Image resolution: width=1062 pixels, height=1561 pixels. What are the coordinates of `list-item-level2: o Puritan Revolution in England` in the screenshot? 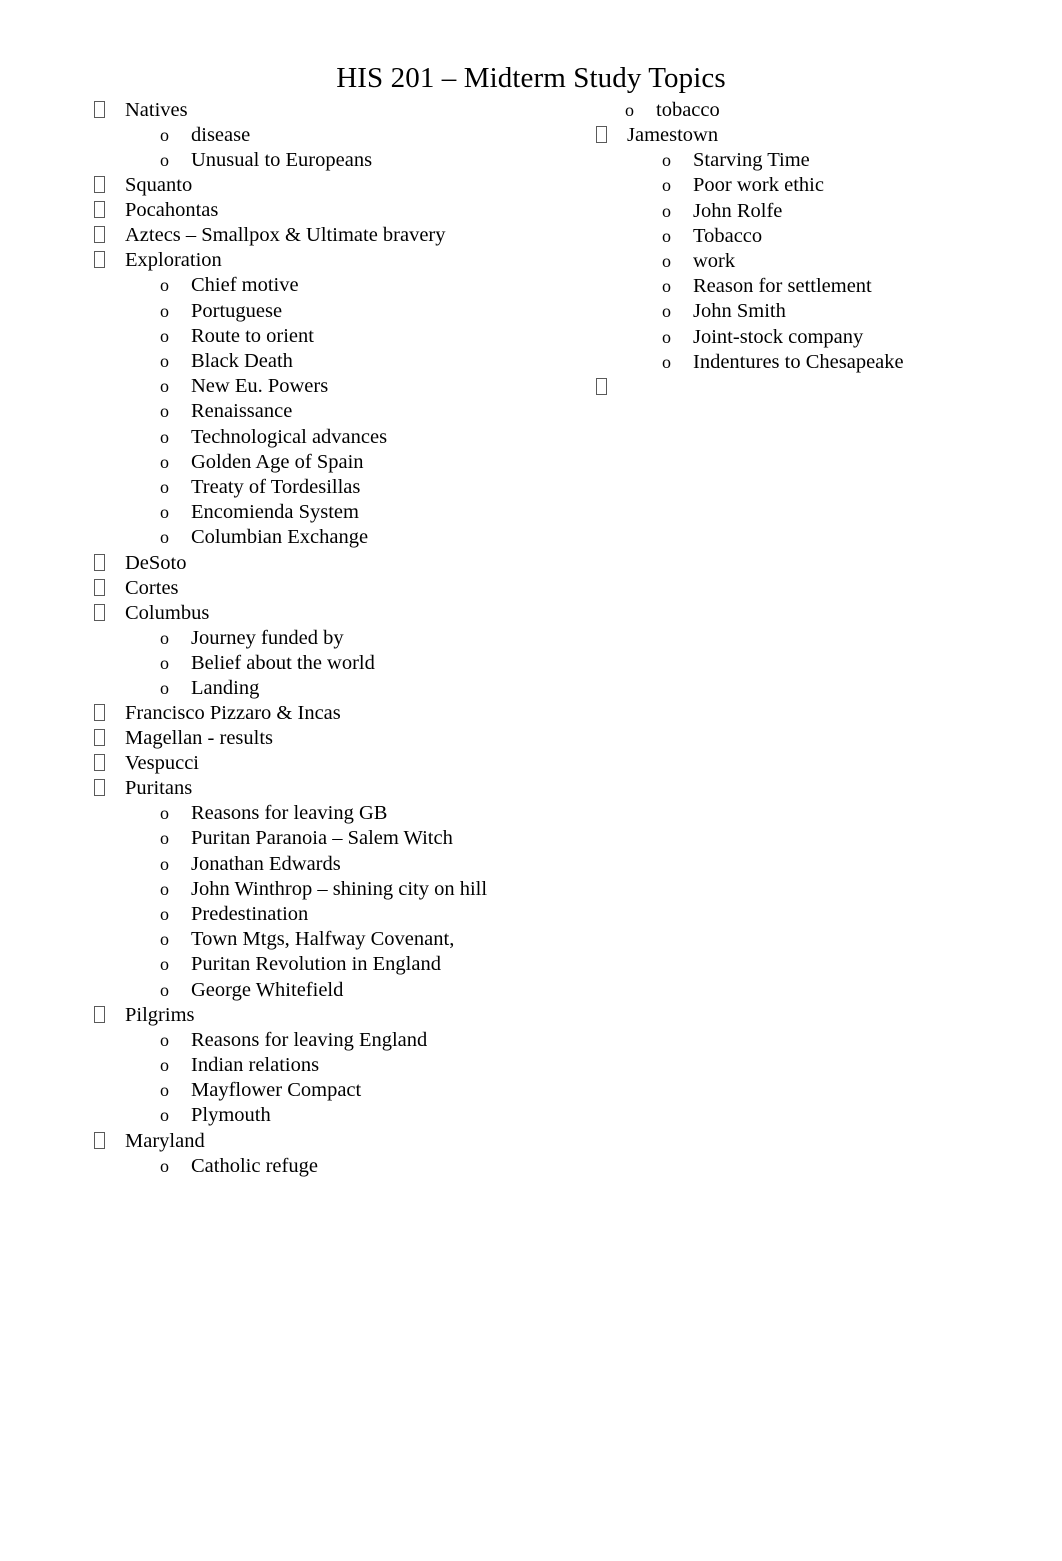 It's located at (333, 964).